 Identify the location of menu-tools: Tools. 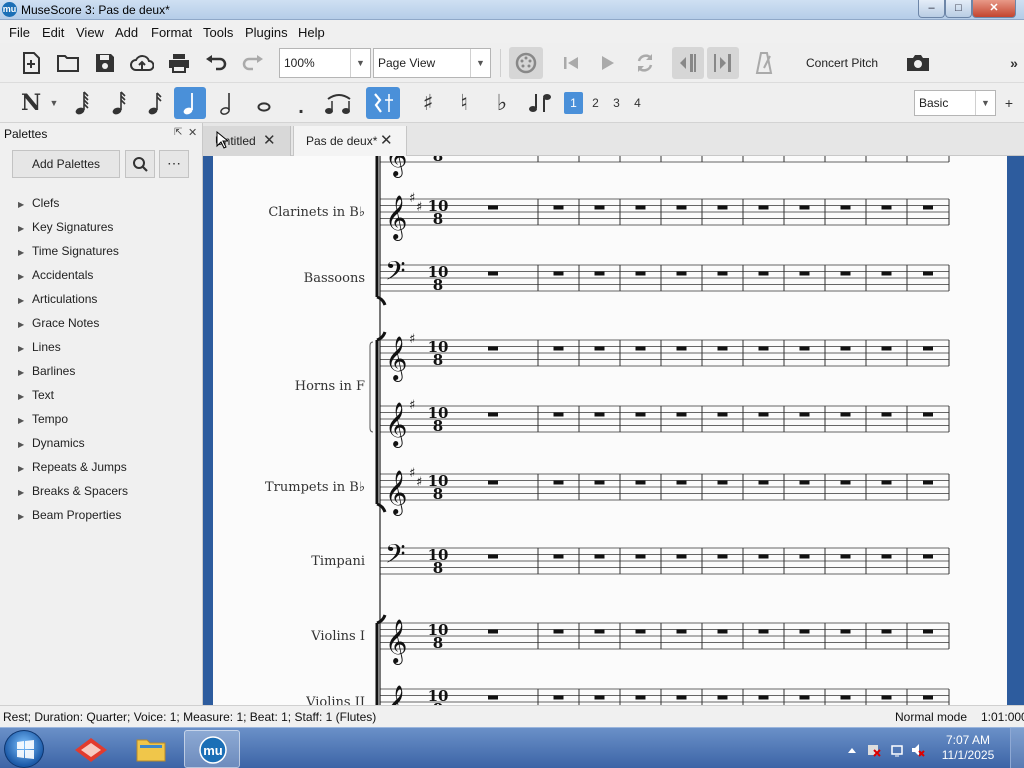
(218, 32).